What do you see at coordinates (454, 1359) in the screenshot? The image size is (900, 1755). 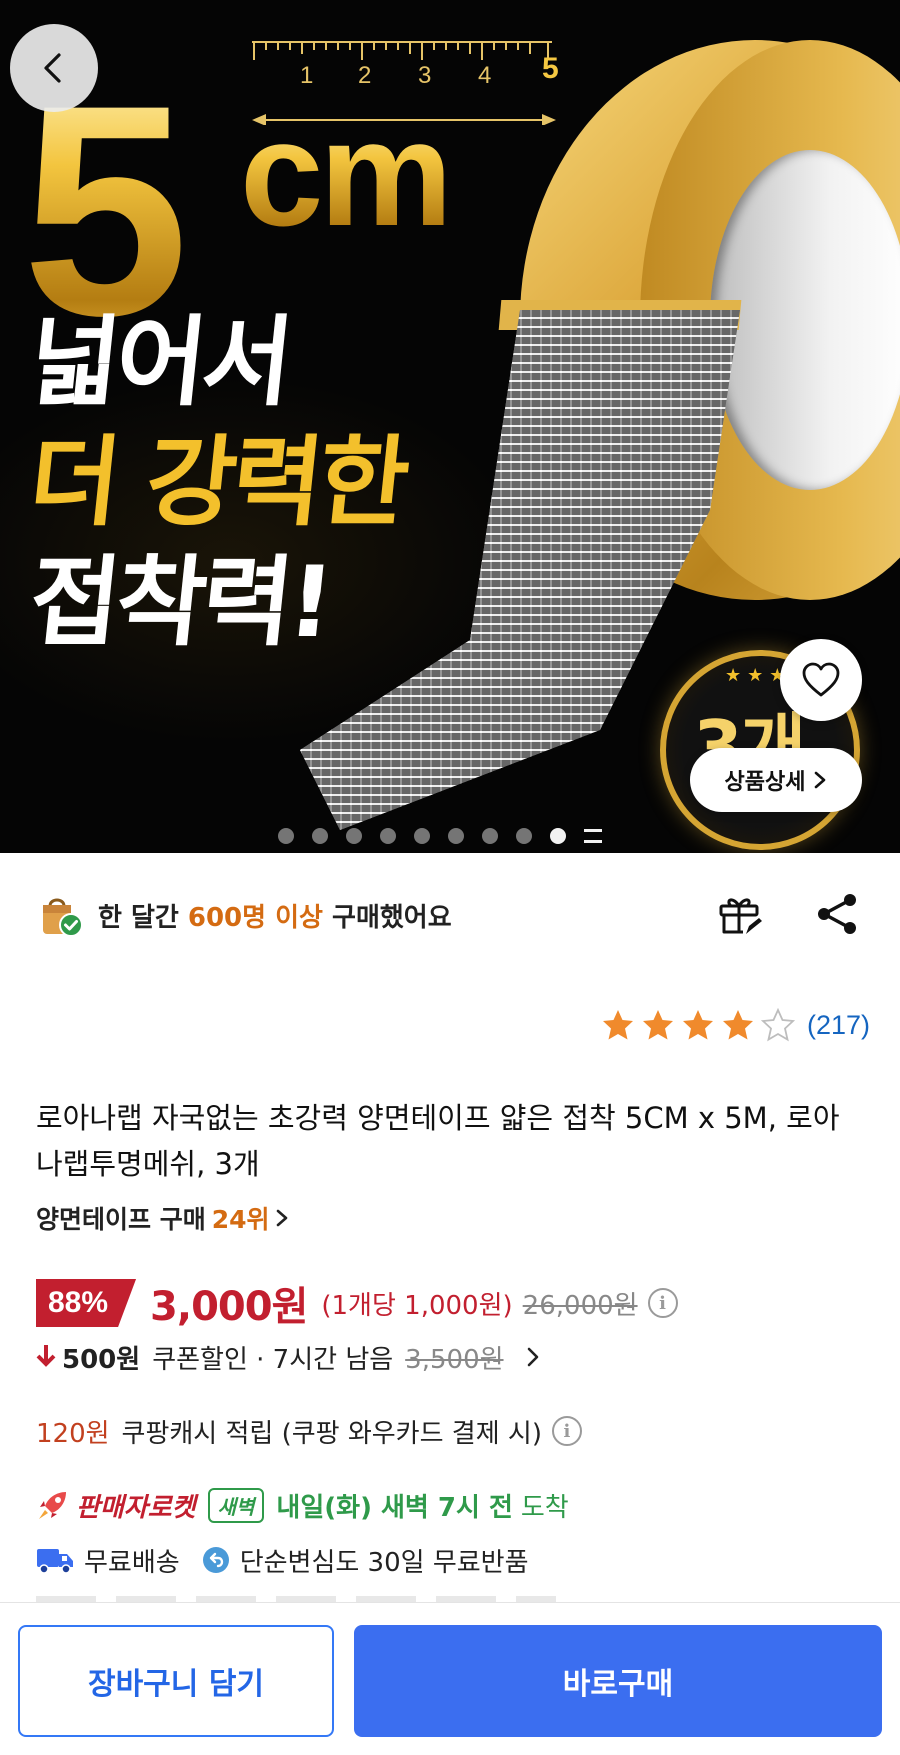 I see `coupon-struck-price: 3,500원` at bounding box center [454, 1359].